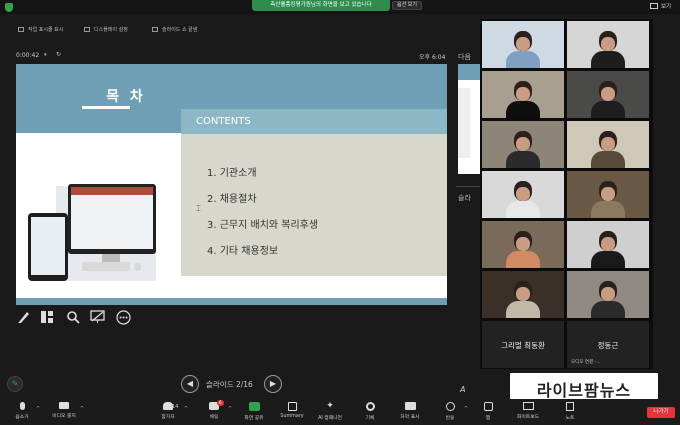 Image resolution: width=680 pixels, height=425 pixels. Describe the element at coordinates (9, 7) in the screenshot. I see `shield-icon` at that location.